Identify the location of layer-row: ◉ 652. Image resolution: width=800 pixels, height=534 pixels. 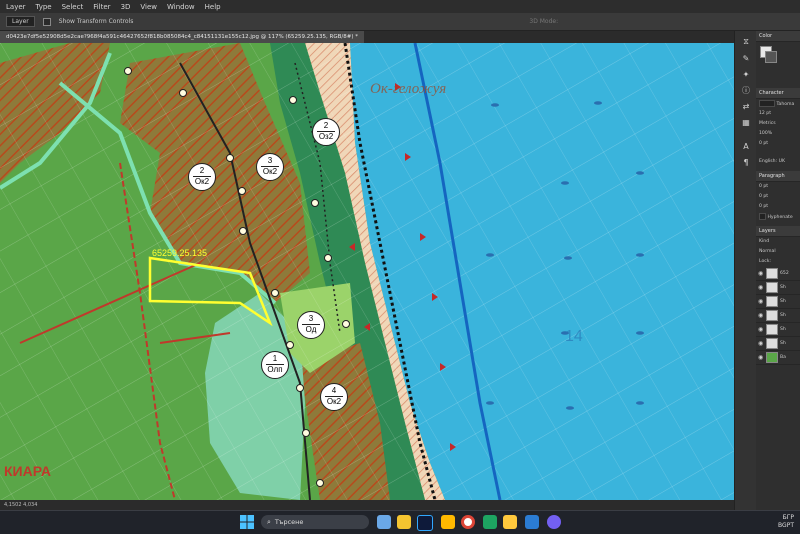
(778, 274).